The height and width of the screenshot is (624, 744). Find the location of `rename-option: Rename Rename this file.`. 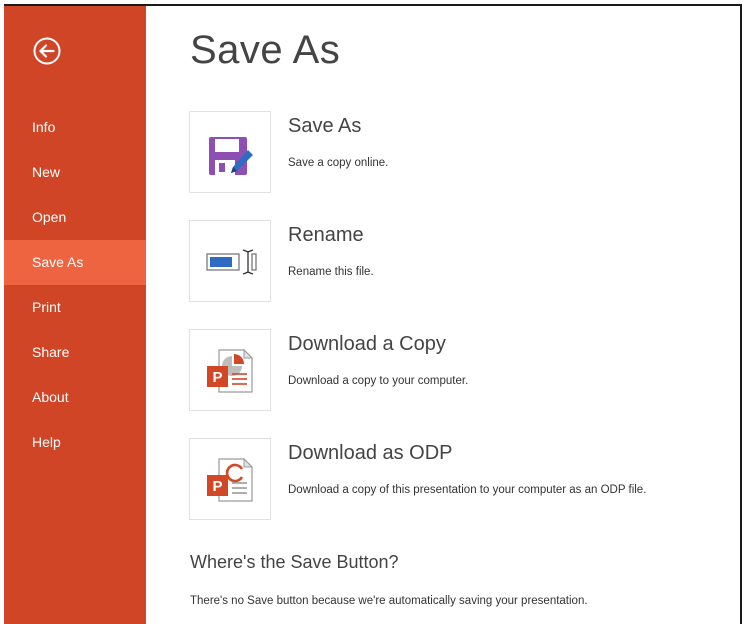

rename-option: Rename Rename this file. is located at coordinates (449, 262).